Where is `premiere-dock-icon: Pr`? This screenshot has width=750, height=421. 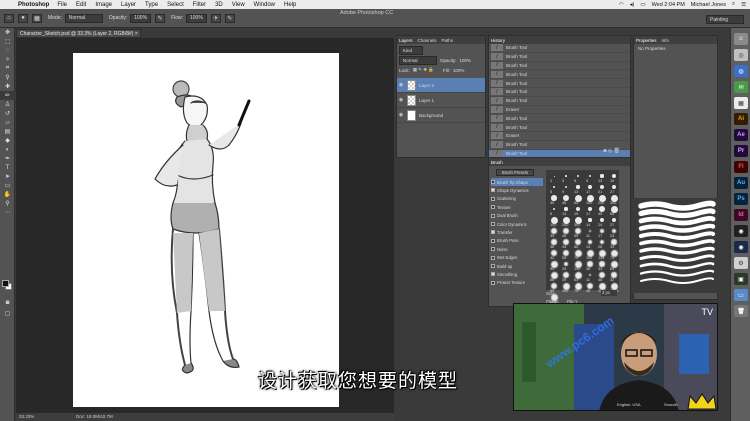
premiere-dock-icon: Pr is located at coordinates (741, 151).